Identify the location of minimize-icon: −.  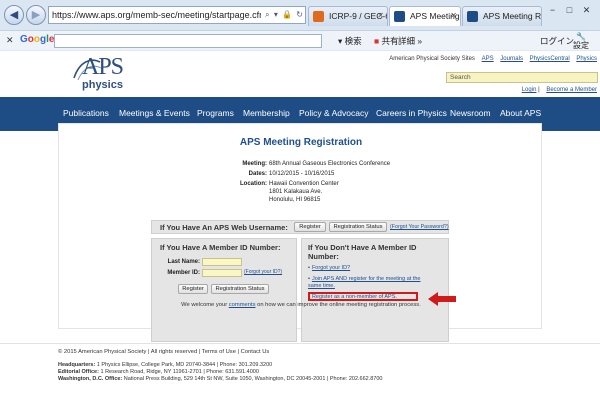
(552, 10).